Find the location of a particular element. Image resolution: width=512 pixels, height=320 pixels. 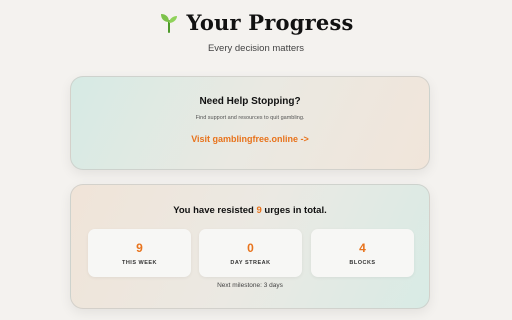

stat-day-streak: 0 DAY STREAK is located at coordinates (250, 253).